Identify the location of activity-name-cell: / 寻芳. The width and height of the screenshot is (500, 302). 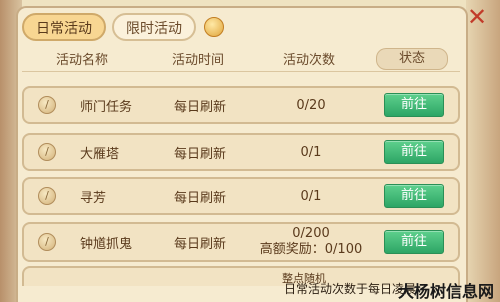
(84, 196).